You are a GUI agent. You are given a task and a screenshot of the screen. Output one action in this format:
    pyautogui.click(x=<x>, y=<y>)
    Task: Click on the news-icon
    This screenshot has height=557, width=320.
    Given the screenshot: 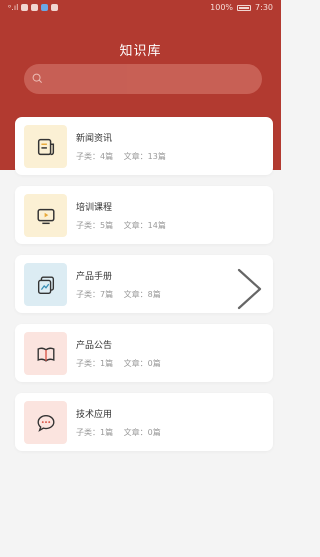 What is the action you would take?
    pyautogui.click(x=45, y=146)
    